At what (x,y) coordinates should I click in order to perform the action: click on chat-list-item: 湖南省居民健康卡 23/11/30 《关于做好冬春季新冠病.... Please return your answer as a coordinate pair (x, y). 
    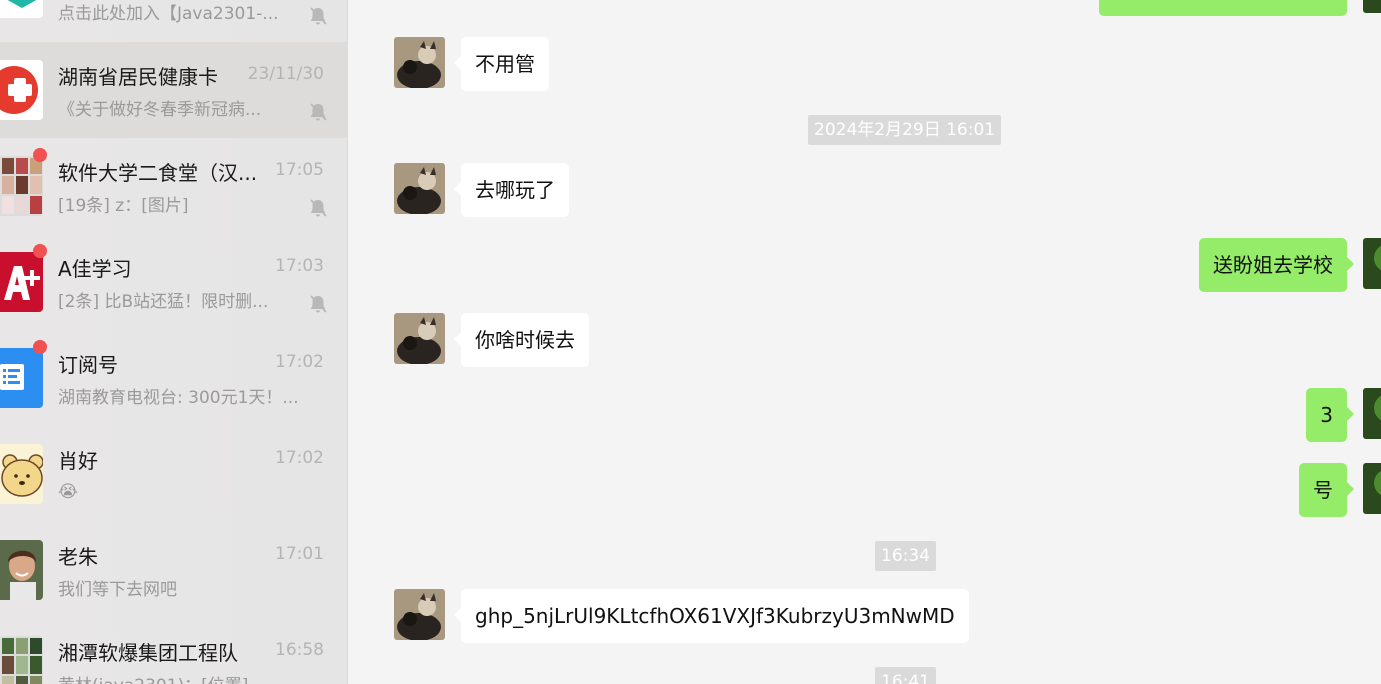
    Looking at the image, I should click on (173, 90).